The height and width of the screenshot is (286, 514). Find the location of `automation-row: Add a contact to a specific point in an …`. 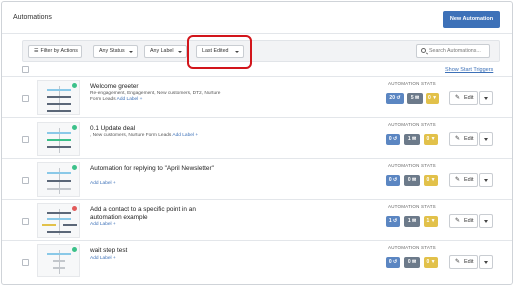

automation-row: Add a contact to a specific point in an … is located at coordinates (257, 219).